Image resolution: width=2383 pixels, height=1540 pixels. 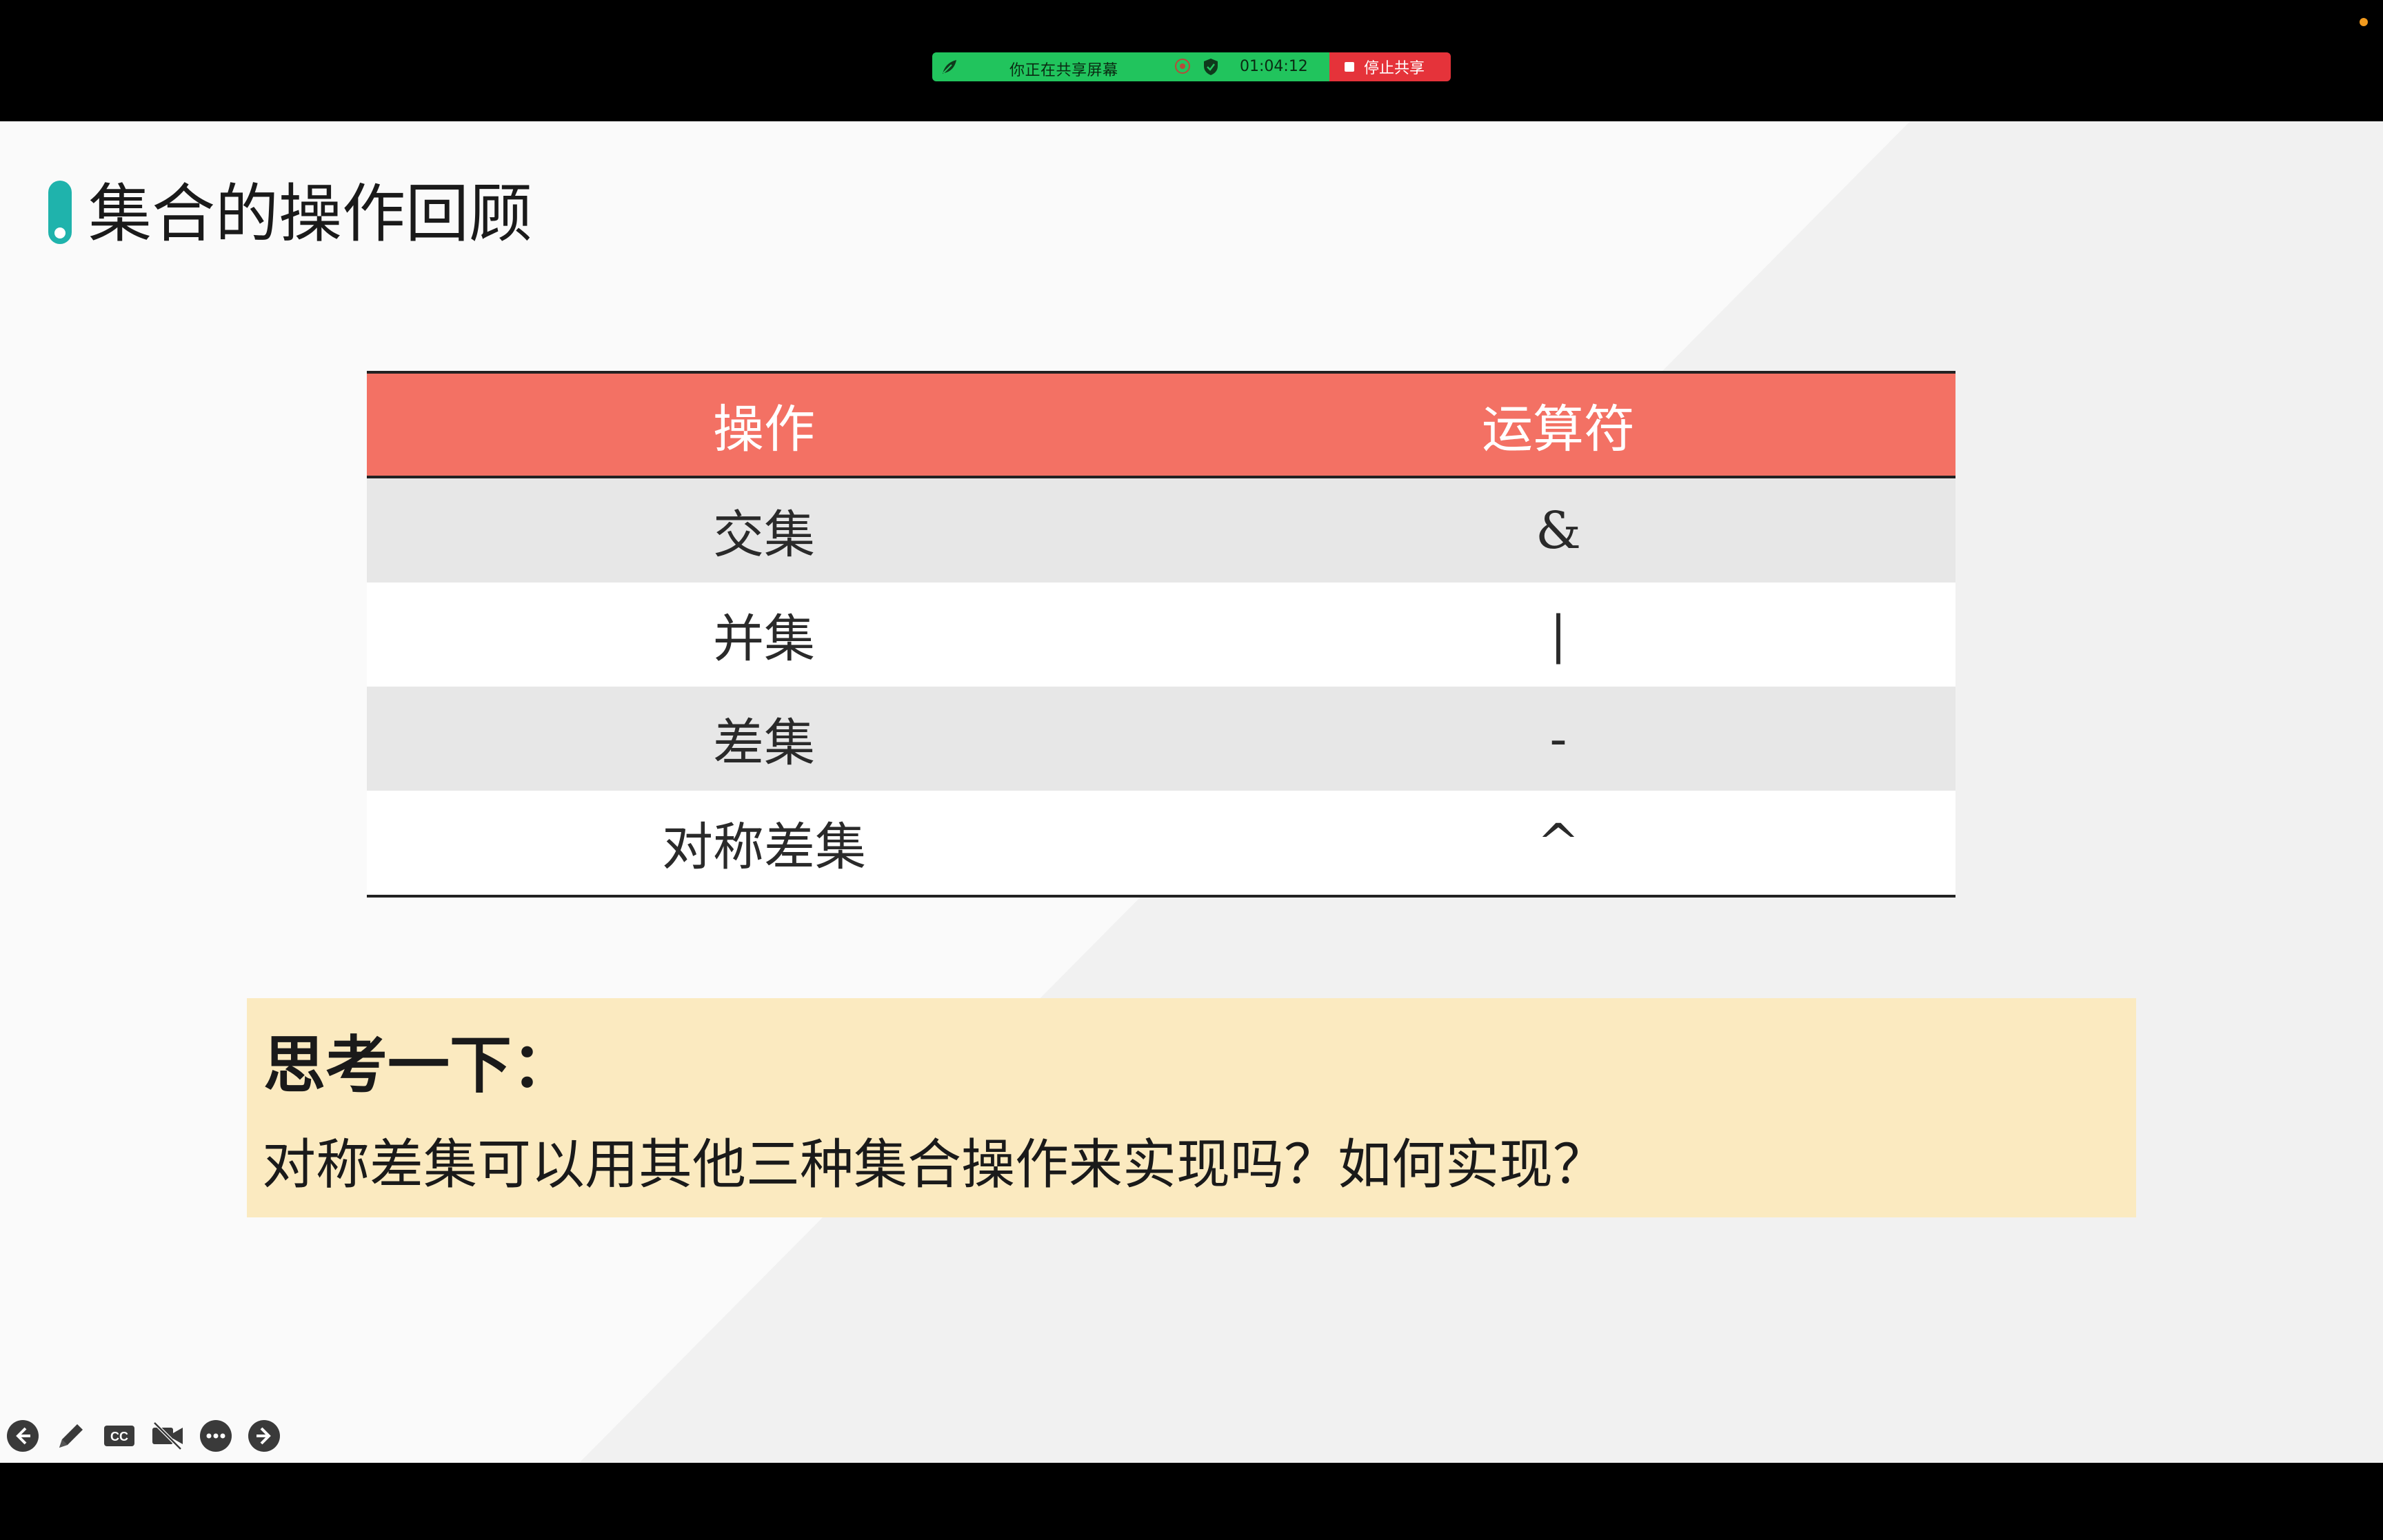 What do you see at coordinates (310, 214) in the screenshot?
I see `slide-title: 集合的操作回顾` at bounding box center [310, 214].